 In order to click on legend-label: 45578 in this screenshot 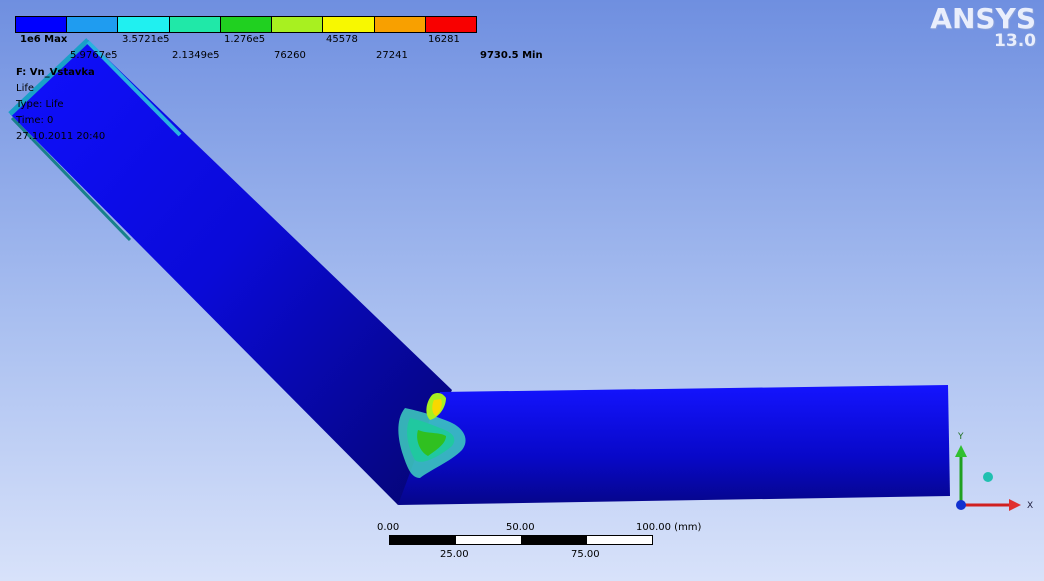, I will do `click(342, 39)`.